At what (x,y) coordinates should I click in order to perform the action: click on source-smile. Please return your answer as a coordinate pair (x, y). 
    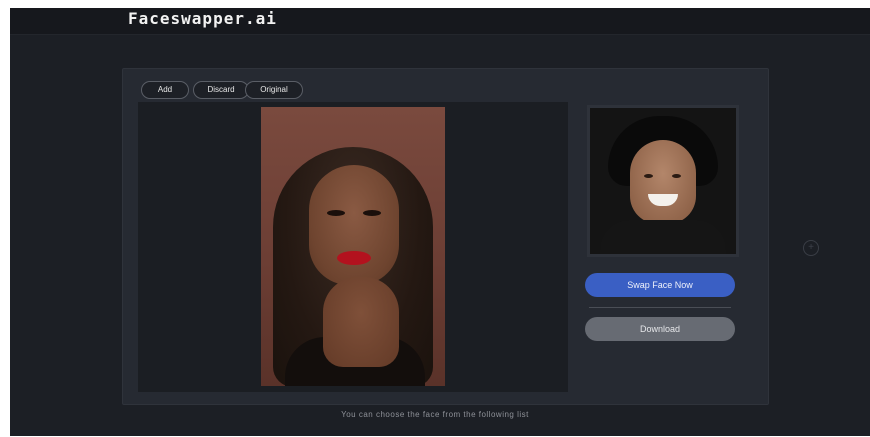
    Looking at the image, I should click on (663, 200).